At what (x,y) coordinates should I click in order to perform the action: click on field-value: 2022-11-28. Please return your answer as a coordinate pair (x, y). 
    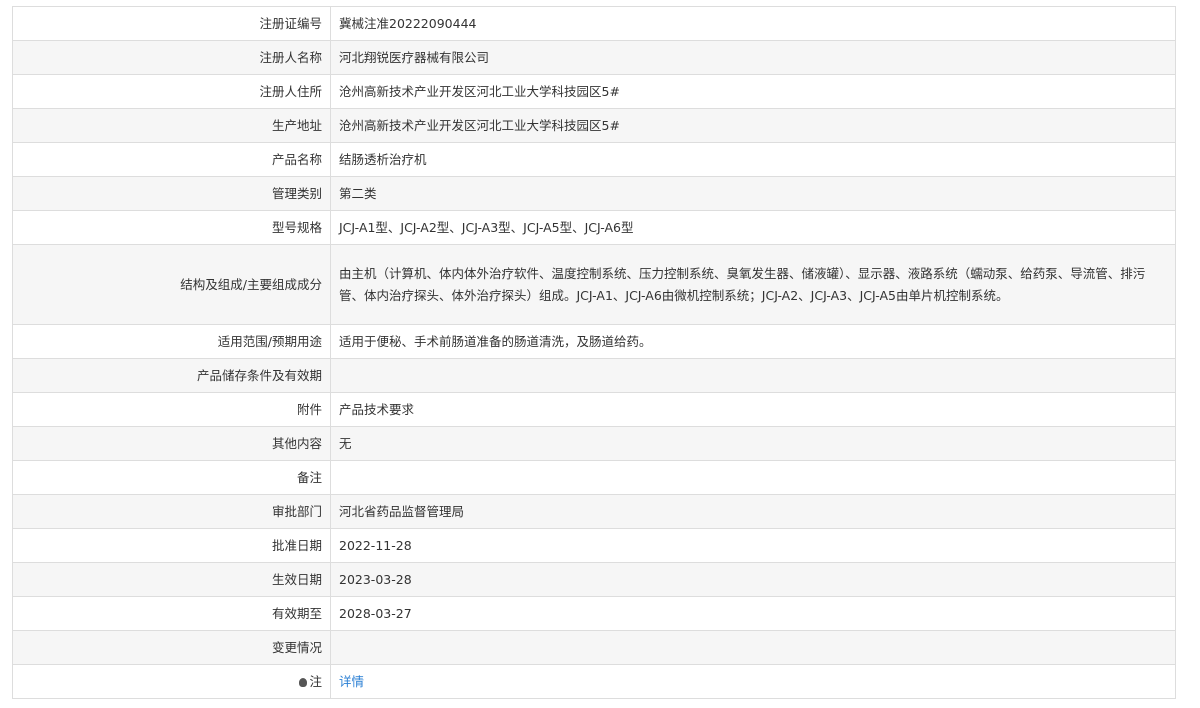
    Looking at the image, I should click on (753, 545).